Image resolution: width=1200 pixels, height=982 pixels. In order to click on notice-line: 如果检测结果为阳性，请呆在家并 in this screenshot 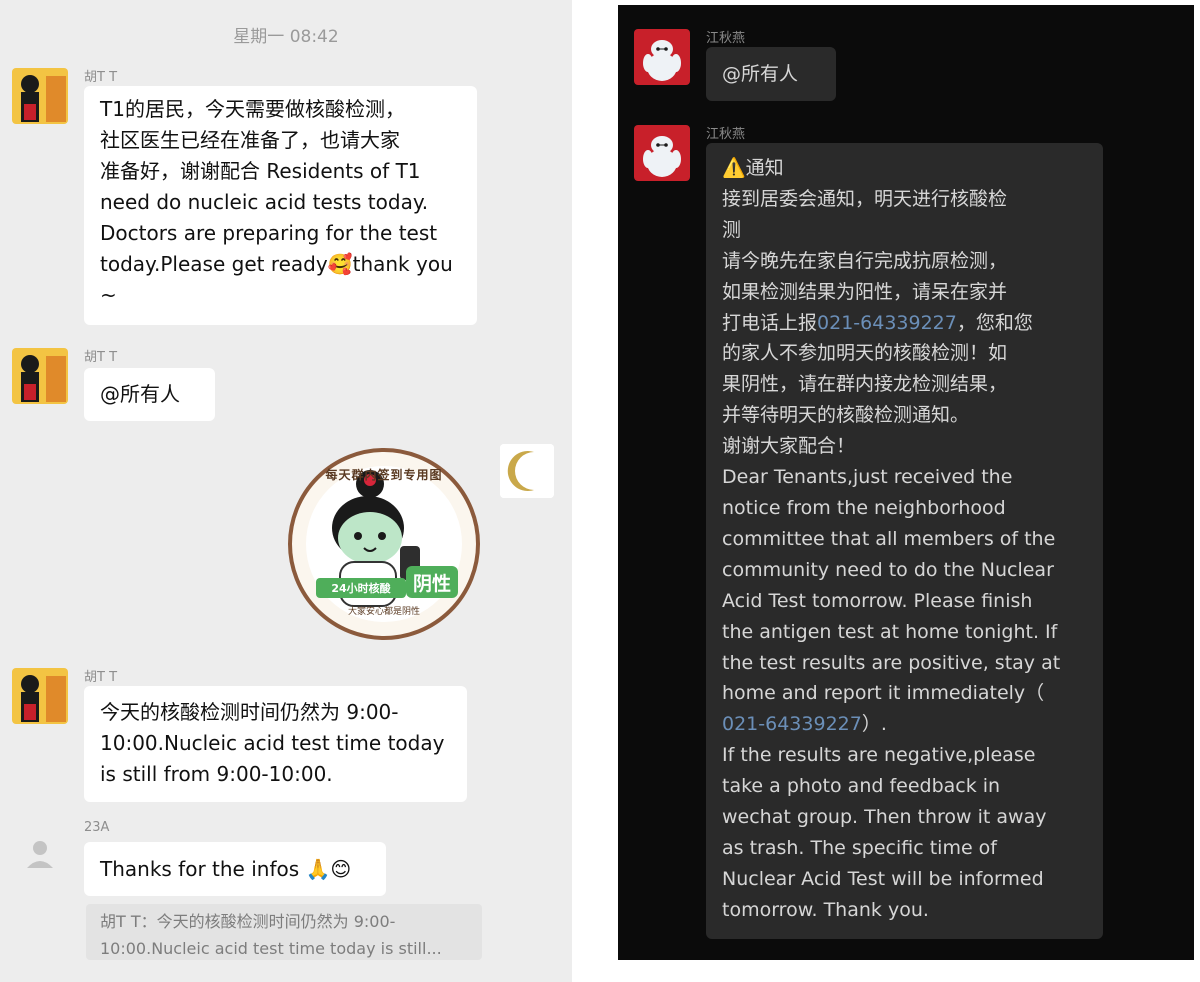, I will do `click(865, 291)`.